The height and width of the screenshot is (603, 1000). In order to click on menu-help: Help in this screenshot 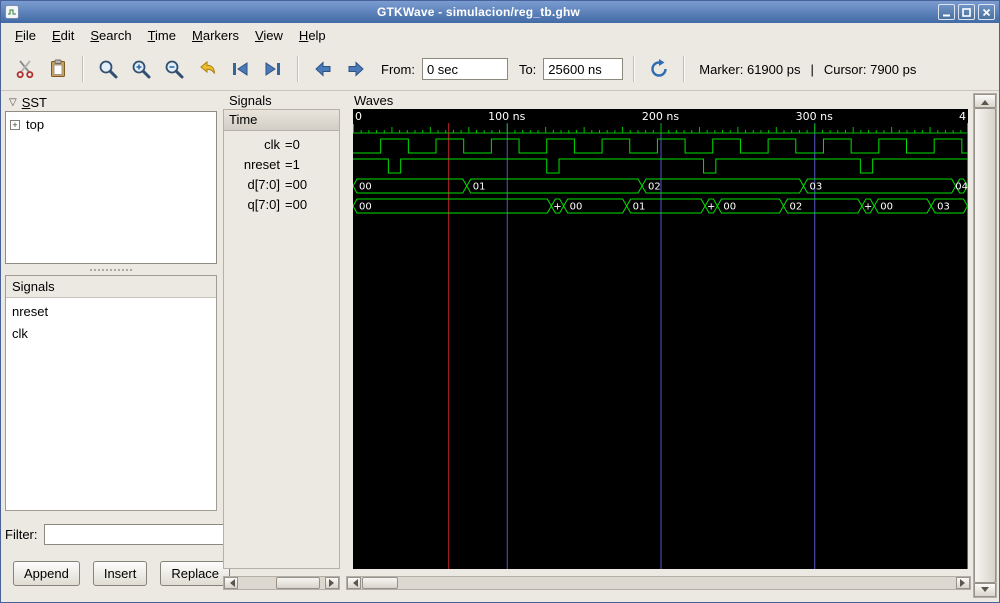, I will do `click(312, 35)`.